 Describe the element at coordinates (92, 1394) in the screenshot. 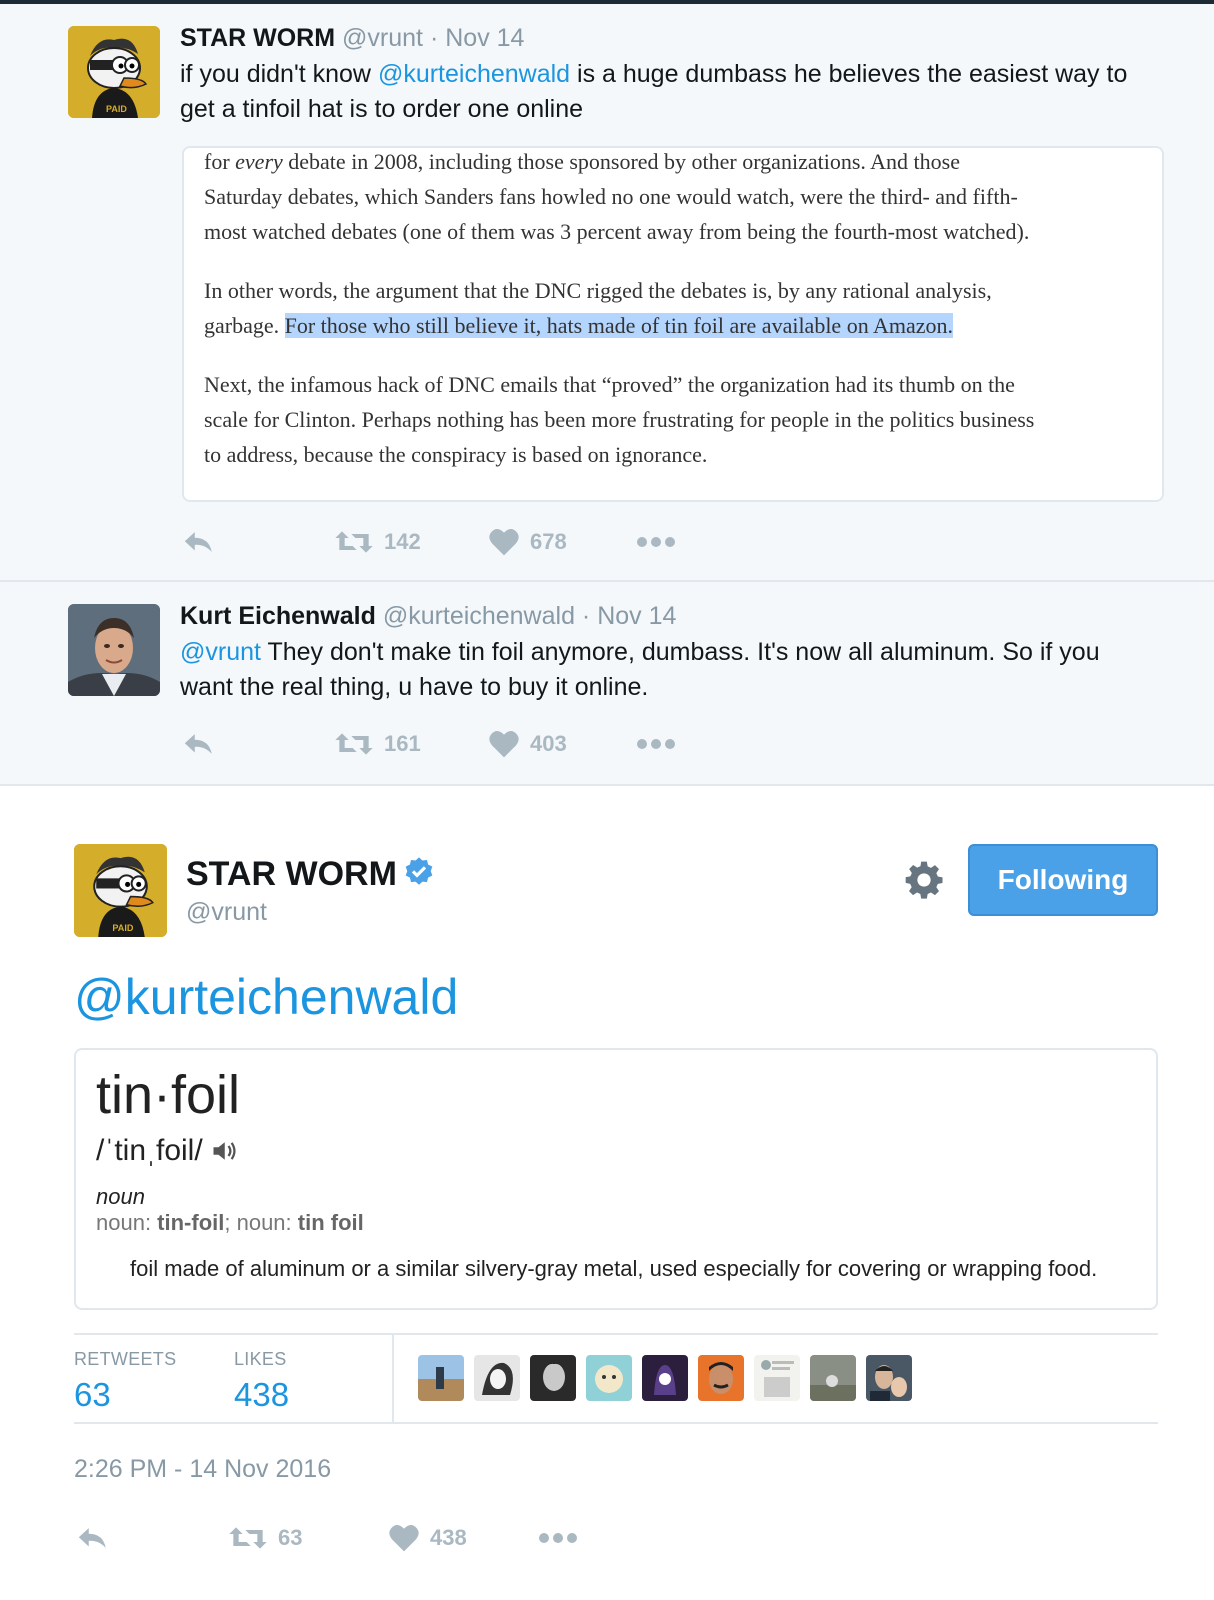

I see `retweets-count: 63` at that location.